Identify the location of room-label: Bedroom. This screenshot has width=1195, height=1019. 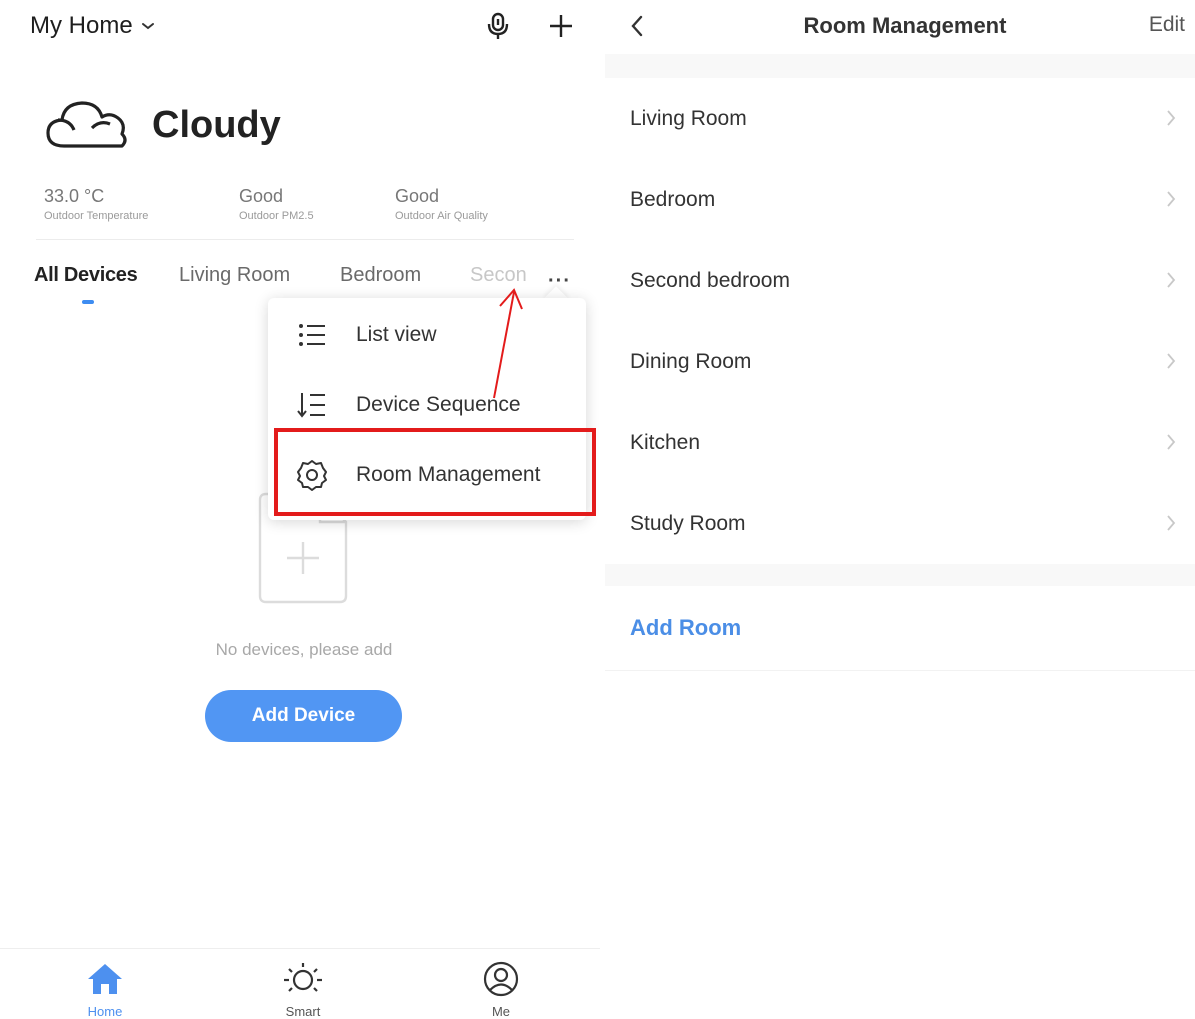
(673, 199).